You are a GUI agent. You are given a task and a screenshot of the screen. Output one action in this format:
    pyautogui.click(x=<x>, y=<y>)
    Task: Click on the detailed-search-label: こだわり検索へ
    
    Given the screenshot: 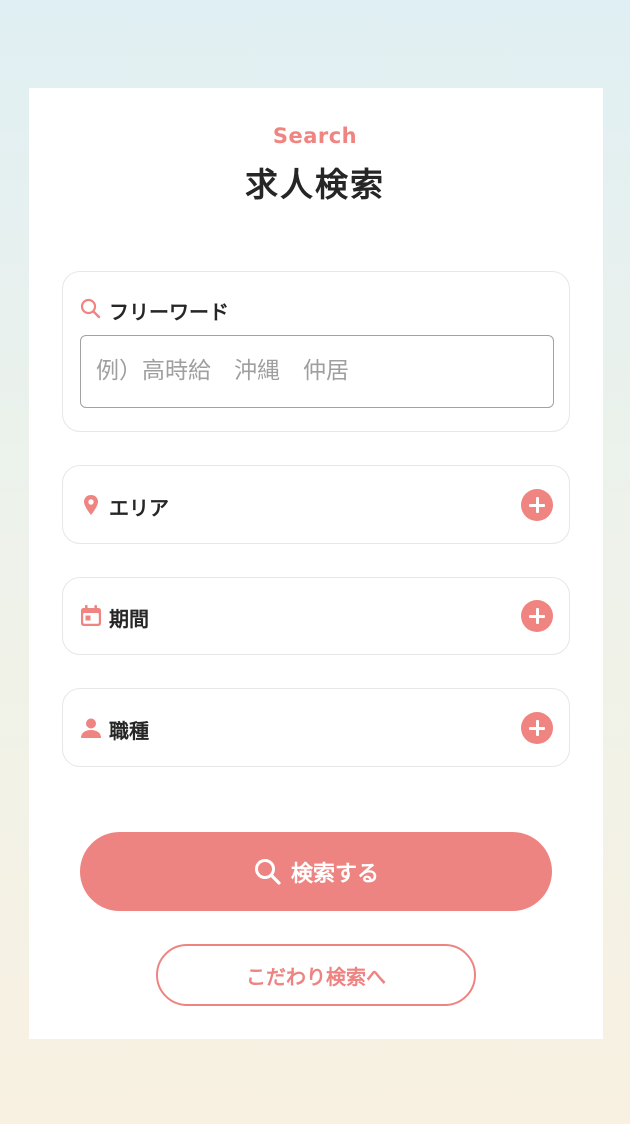 What is the action you would take?
    pyautogui.click(x=316, y=976)
    